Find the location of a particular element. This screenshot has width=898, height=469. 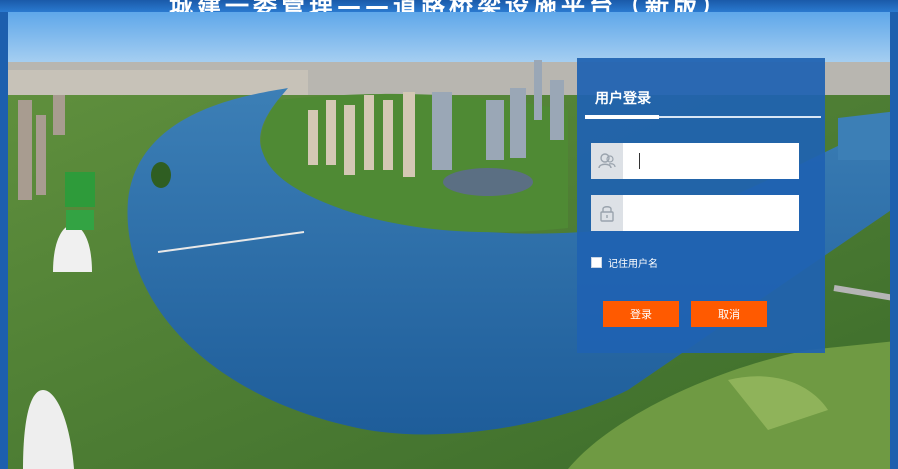

login-button: 登录 is located at coordinates (641, 314).